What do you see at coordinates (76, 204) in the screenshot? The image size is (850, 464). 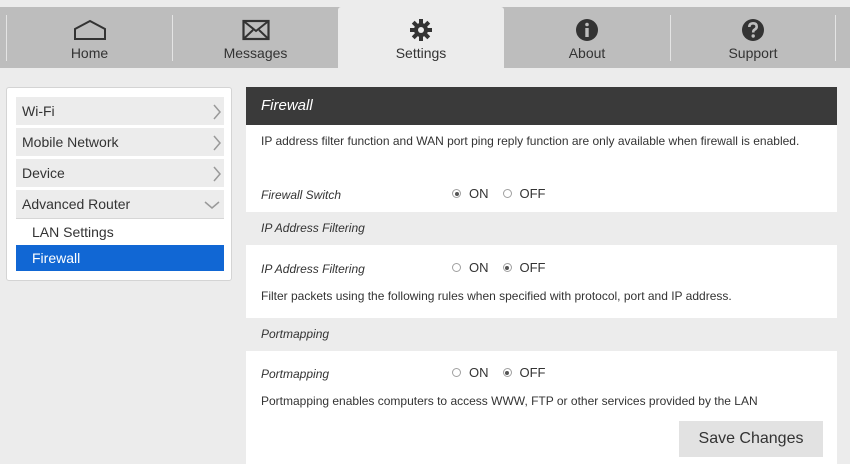 I see `sidebar-item-label: Advanced Router` at bounding box center [76, 204].